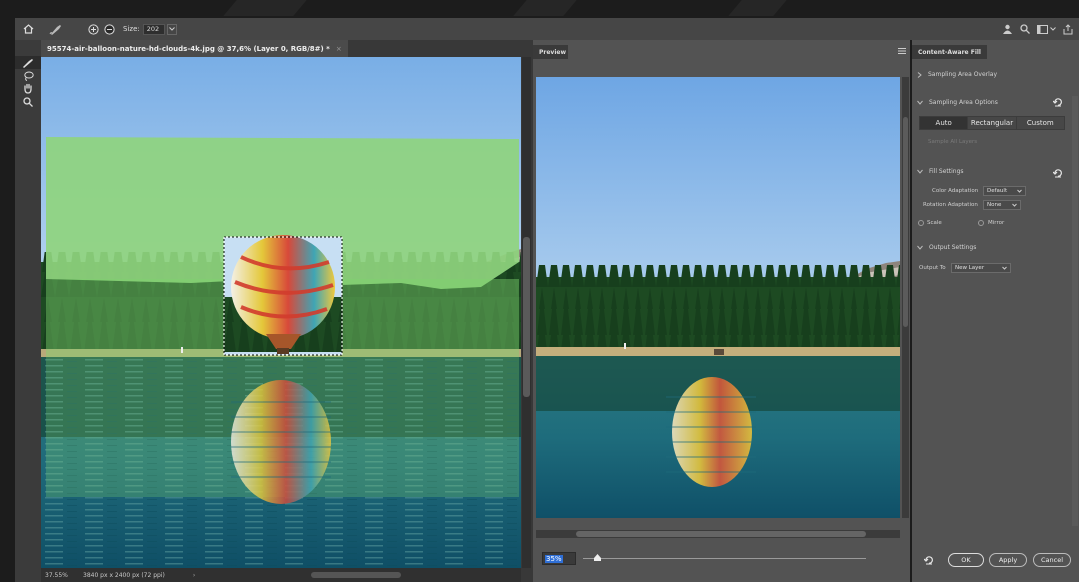  I want to click on document-dimensions: 3840 px x 2400 px (72 ppi), so click(124, 575).